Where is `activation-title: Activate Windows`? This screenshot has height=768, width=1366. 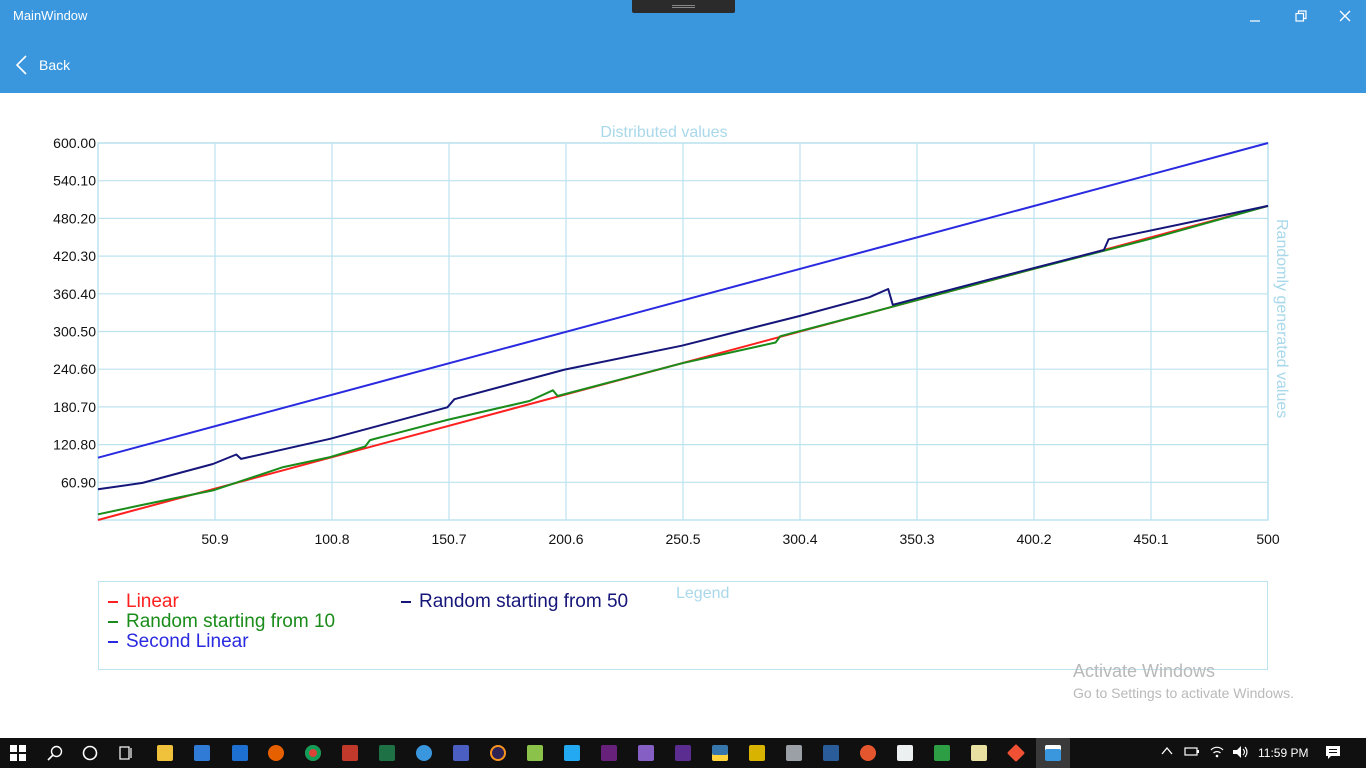 activation-title: Activate Windows is located at coordinates (1144, 671).